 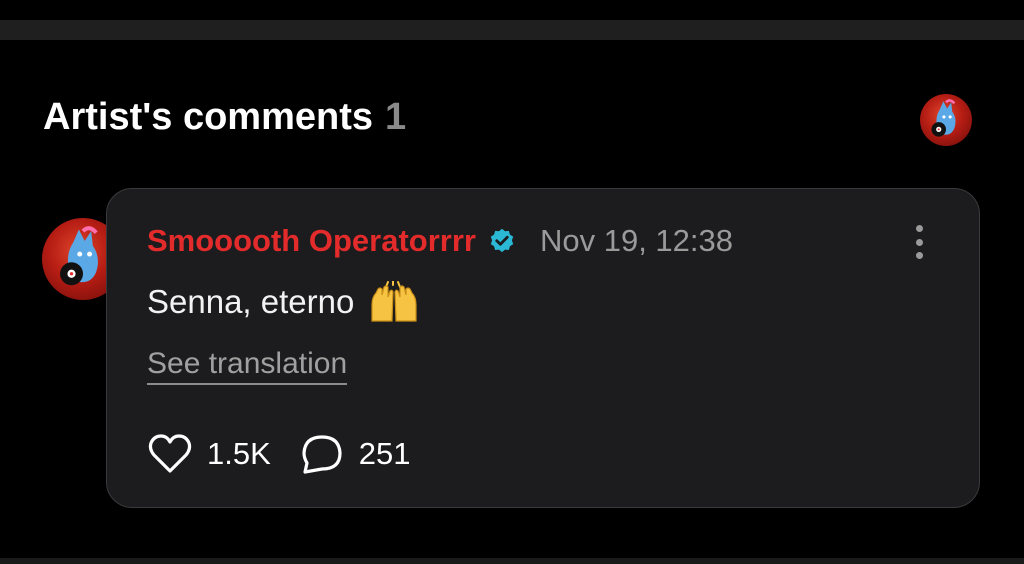 I want to click on comment-body: Senna, eterno, so click(x=284, y=302).